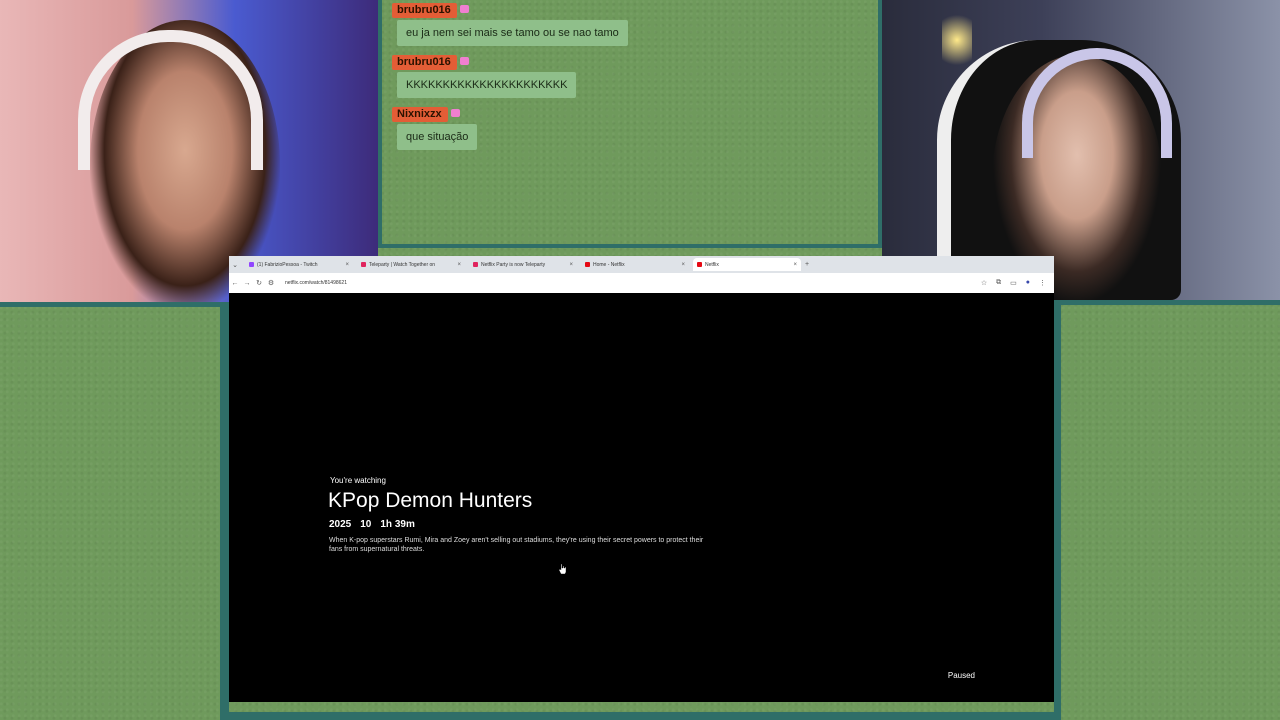  Describe the element at coordinates (635, 264) in the screenshot. I see `browser-tab: Home - Netflix ×` at that location.